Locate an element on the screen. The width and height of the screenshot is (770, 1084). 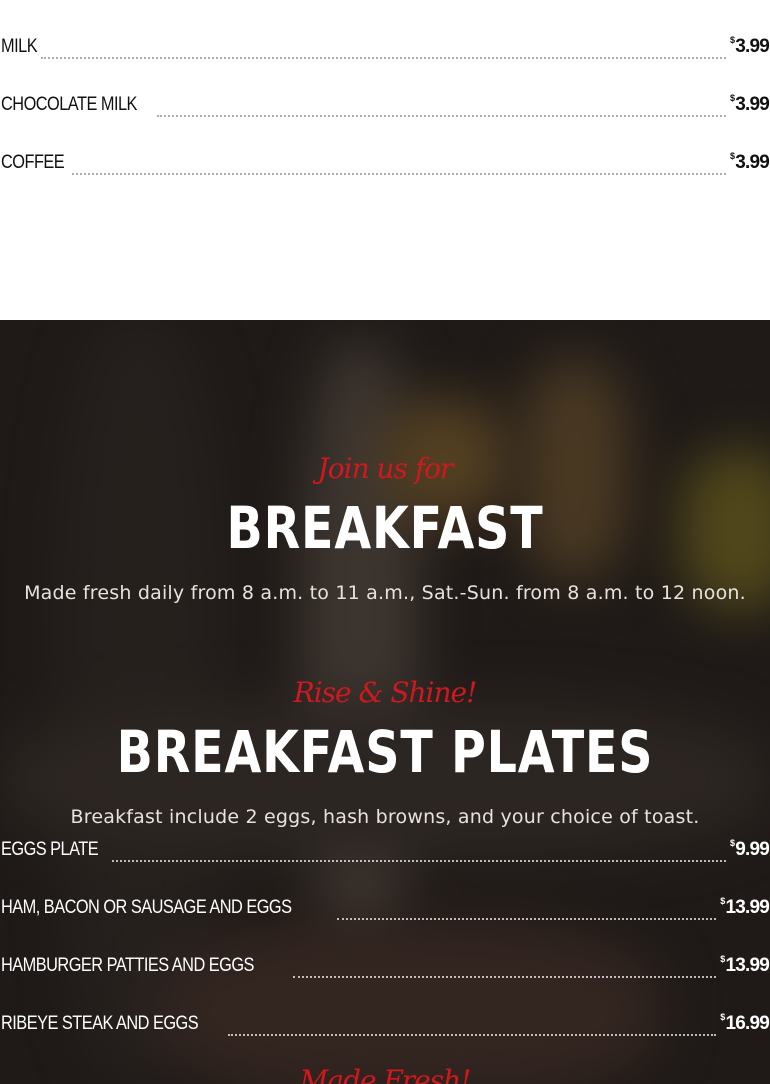
price-value: 9.99 is located at coordinates (752, 849).